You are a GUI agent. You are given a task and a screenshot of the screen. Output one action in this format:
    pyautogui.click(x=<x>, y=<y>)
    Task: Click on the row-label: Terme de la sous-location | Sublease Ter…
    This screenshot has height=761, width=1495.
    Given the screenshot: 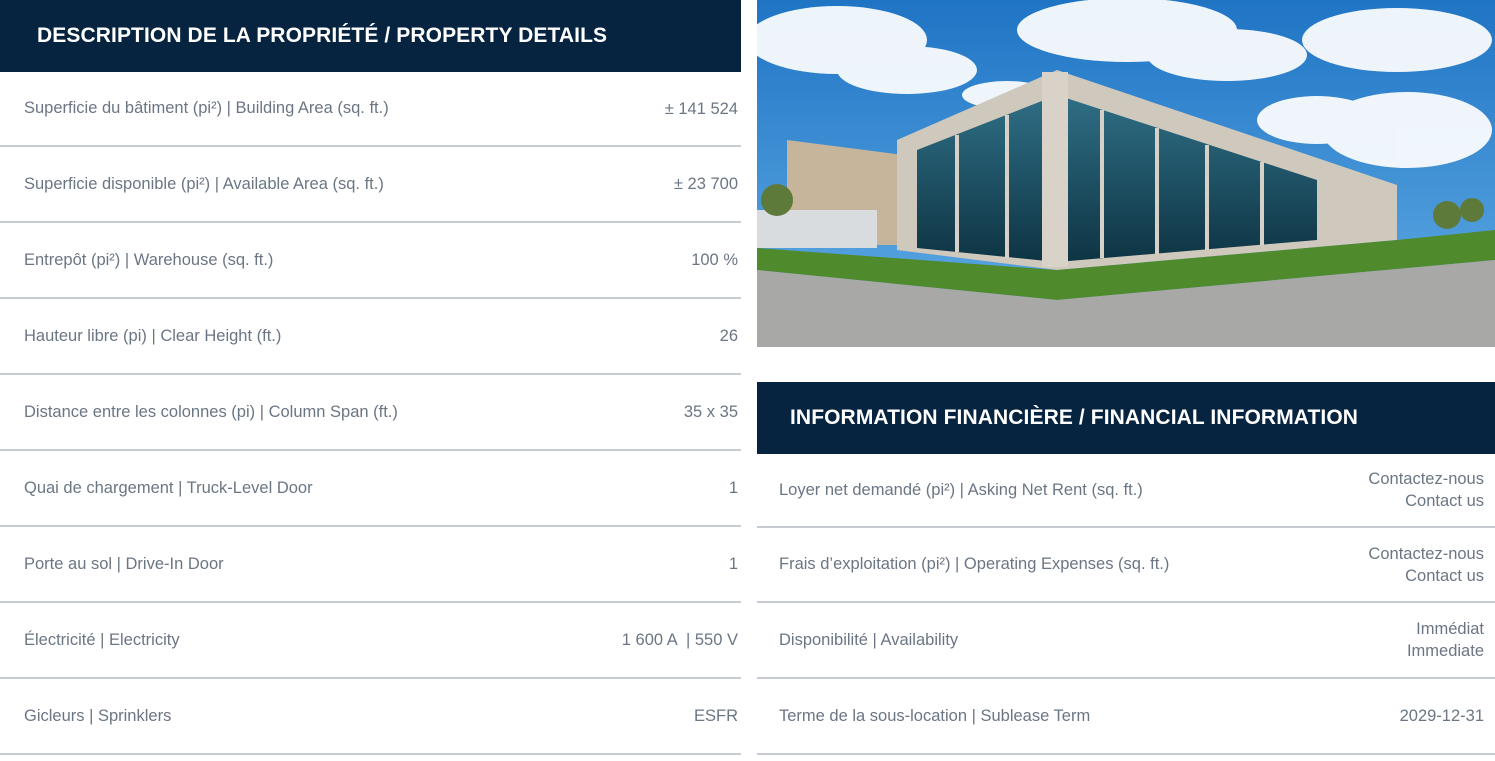 What is the action you would take?
    pyautogui.click(x=935, y=715)
    